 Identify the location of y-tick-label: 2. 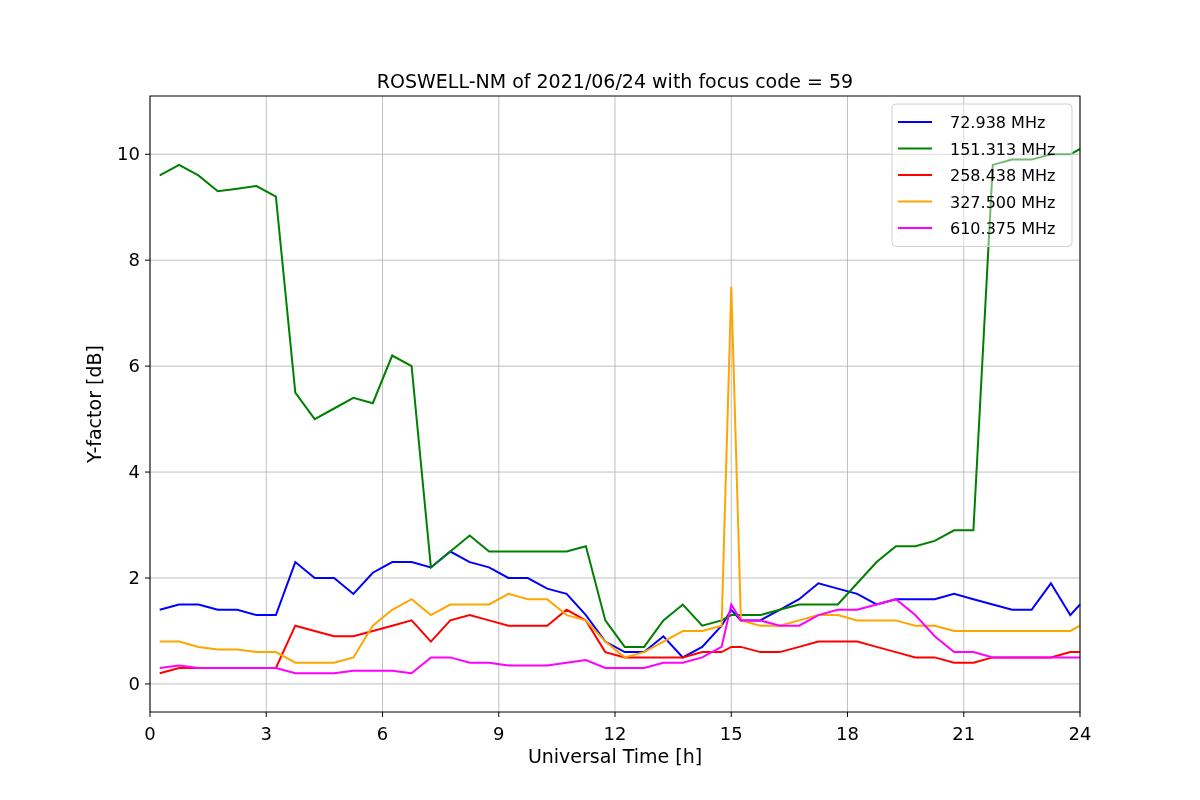
(134, 577).